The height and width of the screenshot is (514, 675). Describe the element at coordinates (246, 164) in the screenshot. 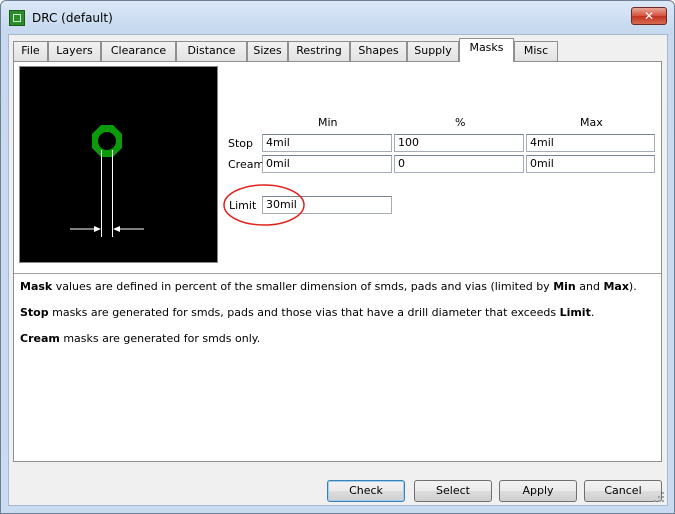

I see `cream-label: Cream` at that location.